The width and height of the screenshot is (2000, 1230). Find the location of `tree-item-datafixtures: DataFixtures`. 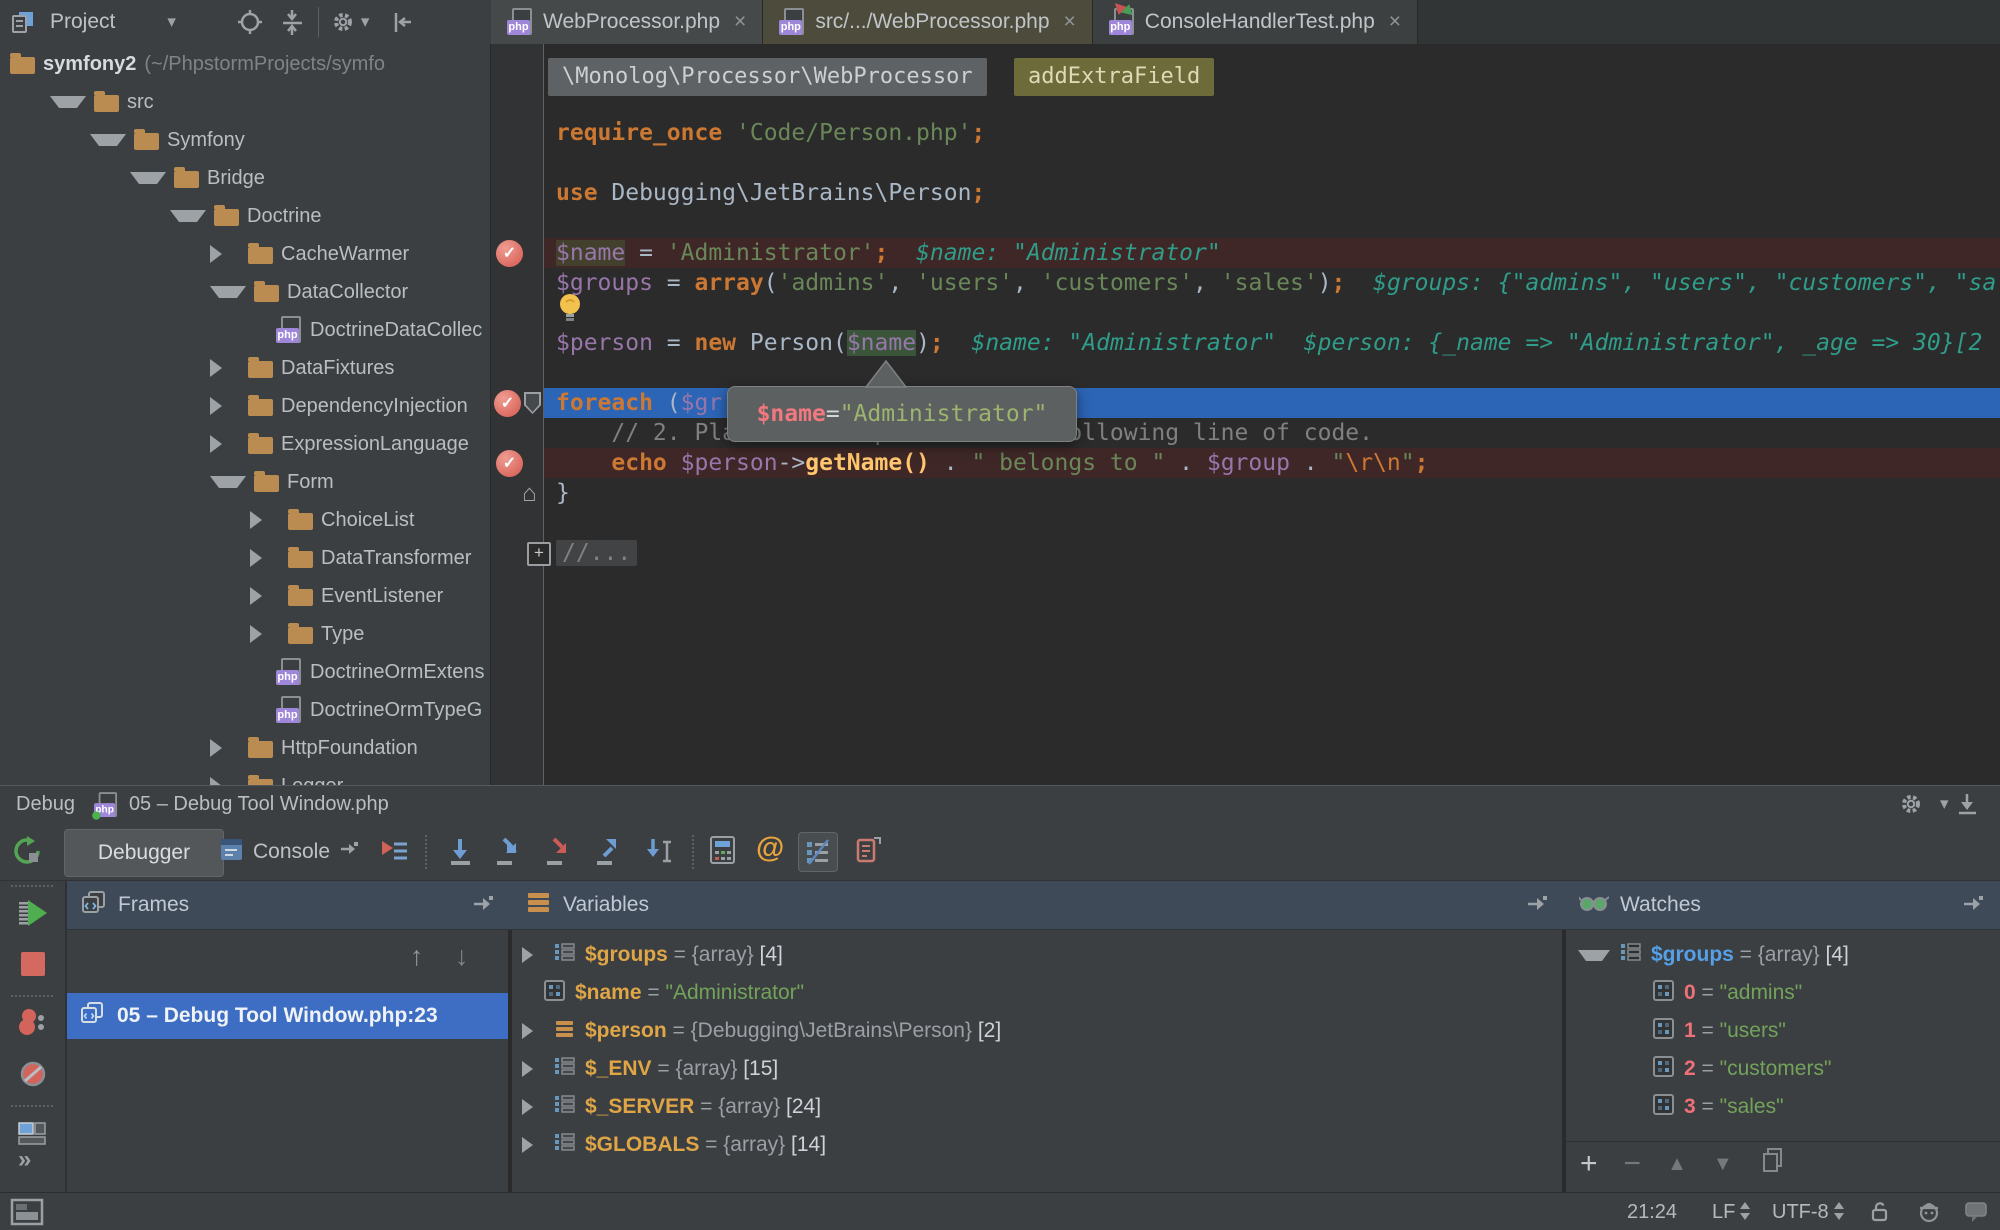

tree-item-datafixtures: DataFixtures is located at coordinates (245, 368).